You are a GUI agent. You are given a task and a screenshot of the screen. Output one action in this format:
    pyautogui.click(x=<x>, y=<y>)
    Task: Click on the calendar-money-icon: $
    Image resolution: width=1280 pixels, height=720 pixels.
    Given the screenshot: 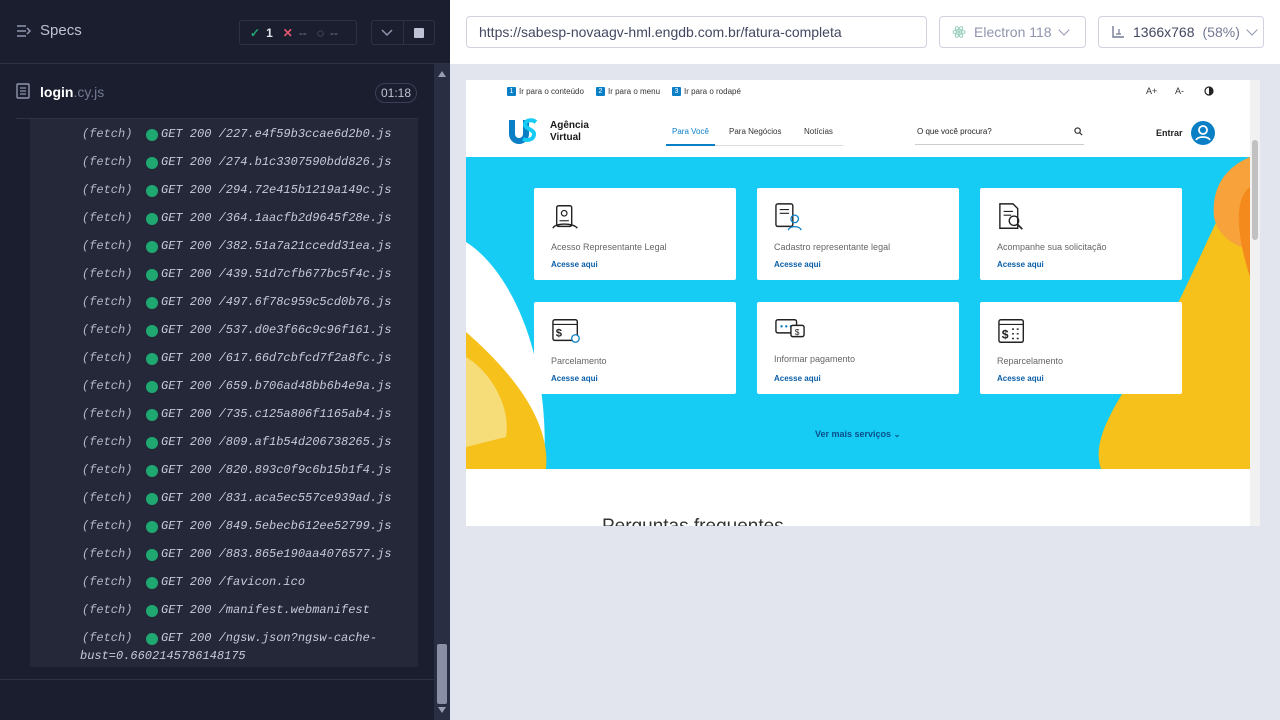 What is the action you would take?
    pyautogui.click(x=1011, y=331)
    